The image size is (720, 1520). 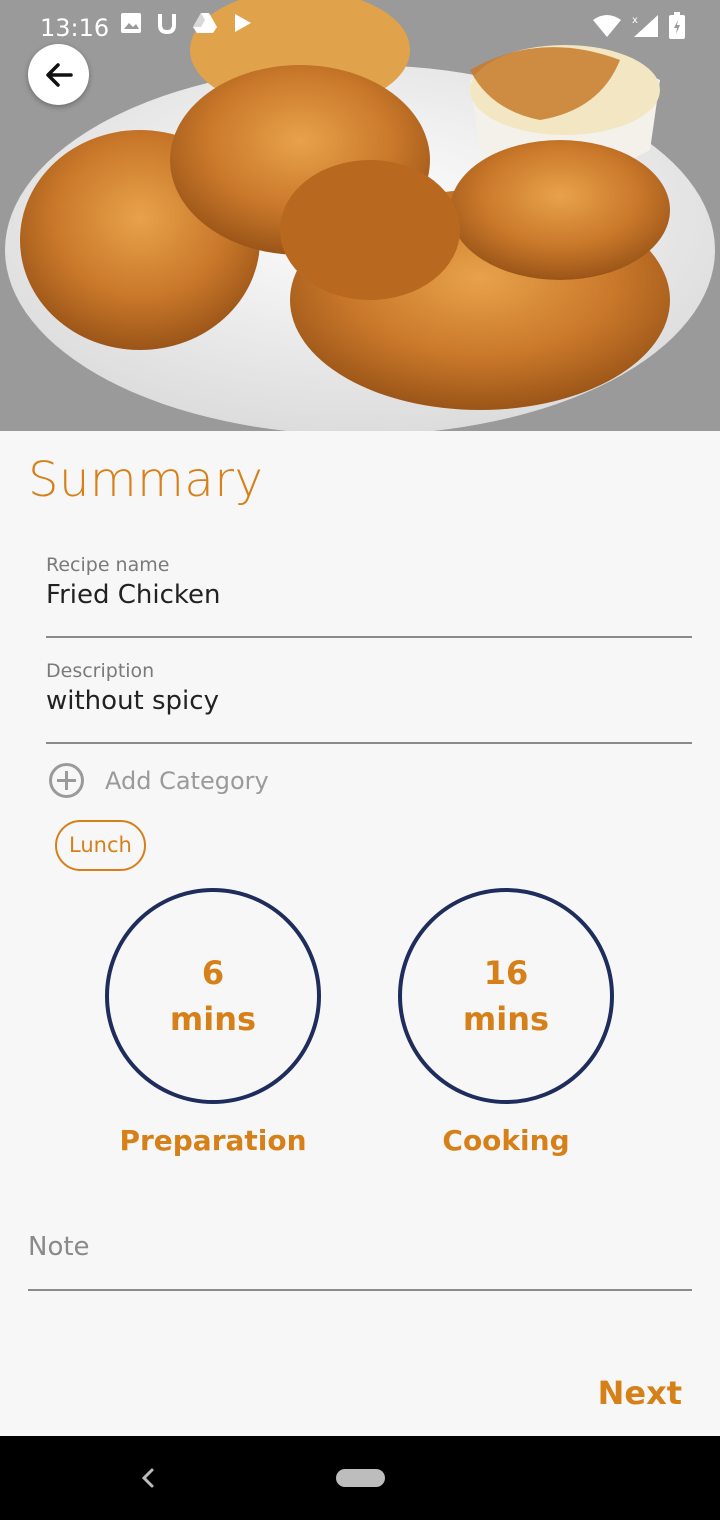 What do you see at coordinates (506, 1140) in the screenshot?
I see `cooking-label: Cooking` at bounding box center [506, 1140].